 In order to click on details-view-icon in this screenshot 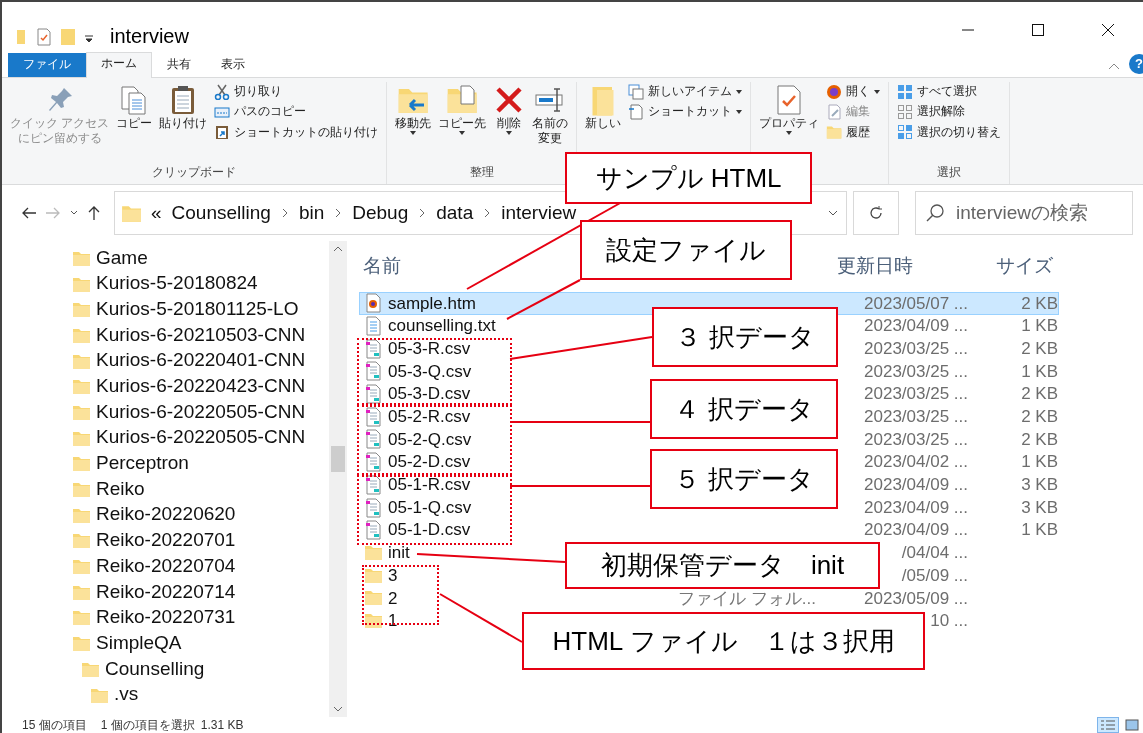, I will do `click(1108, 725)`.